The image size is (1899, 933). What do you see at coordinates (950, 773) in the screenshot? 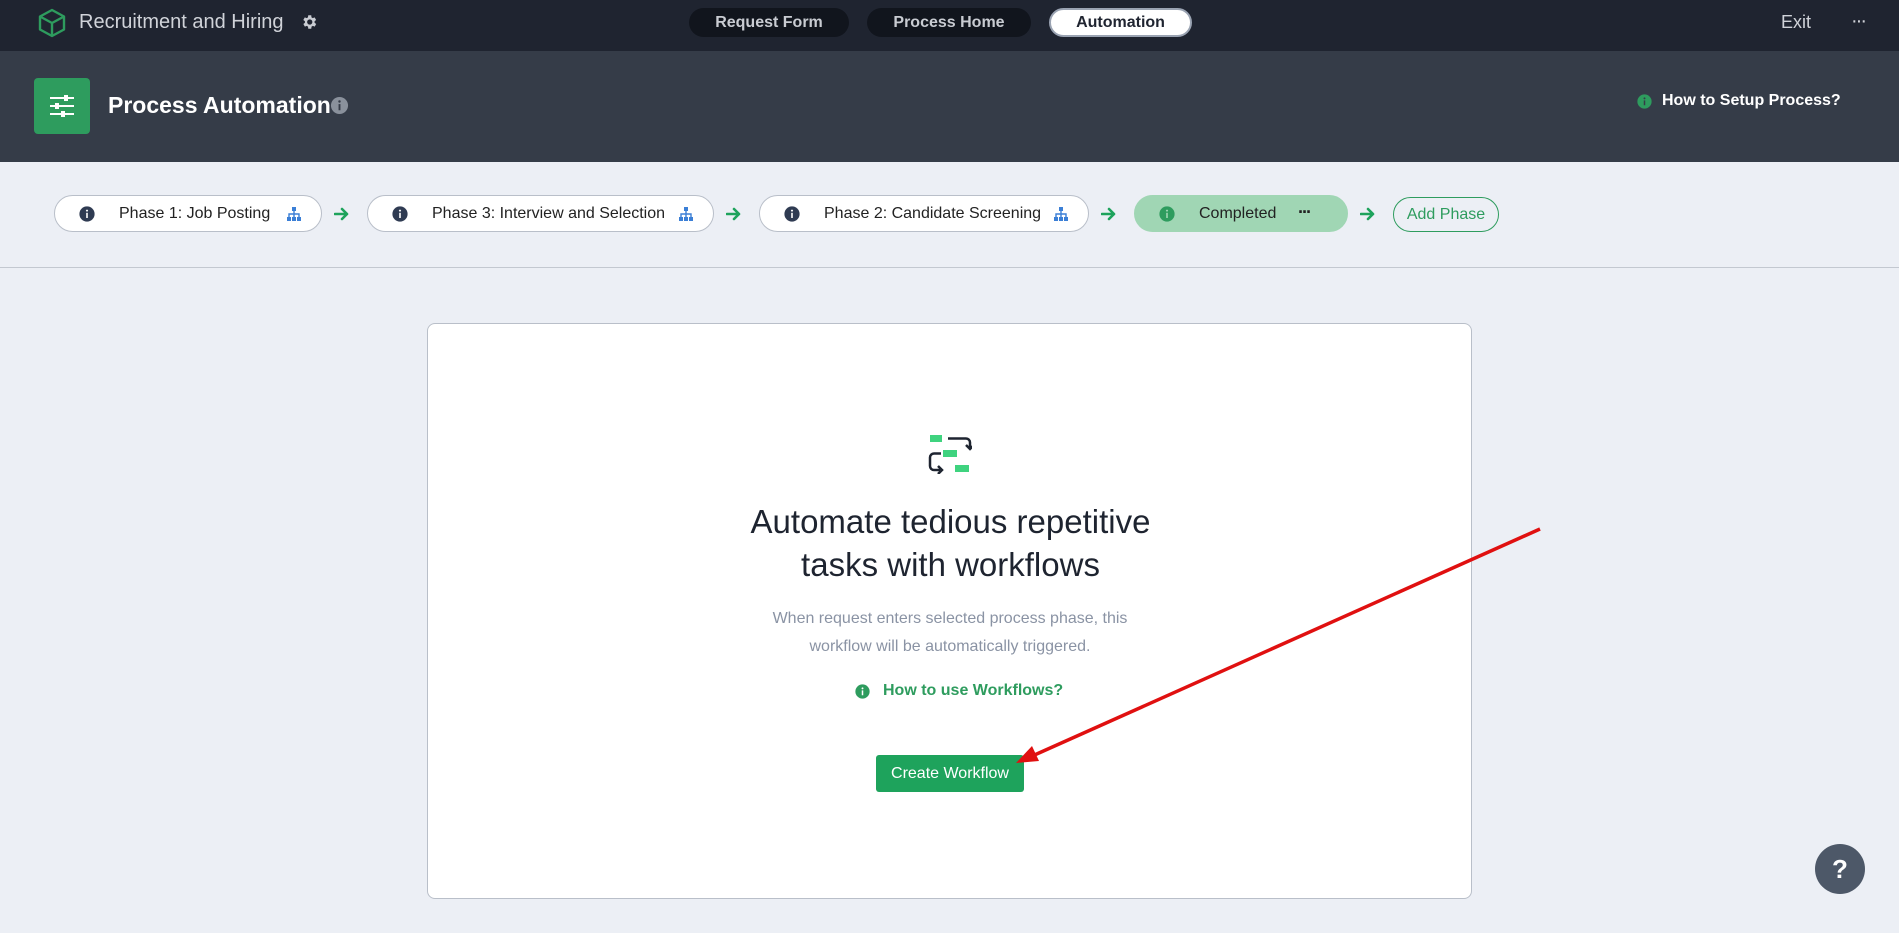
I see `create-workflow-button: Create Workflow` at bounding box center [950, 773].